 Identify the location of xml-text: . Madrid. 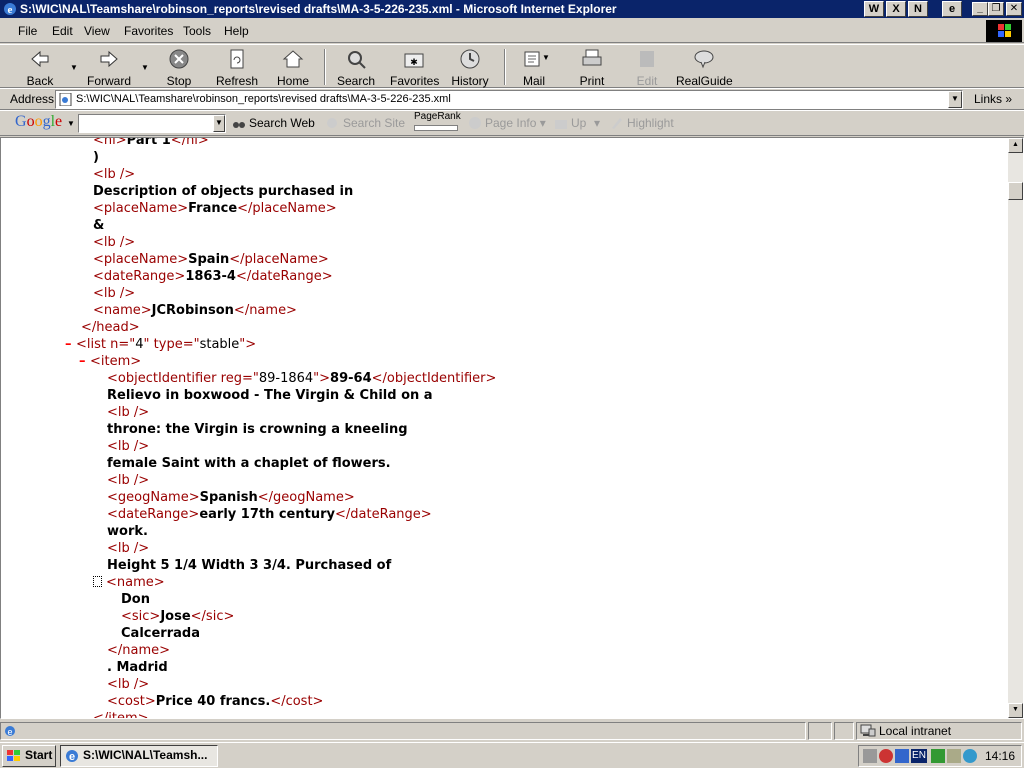
(137, 667).